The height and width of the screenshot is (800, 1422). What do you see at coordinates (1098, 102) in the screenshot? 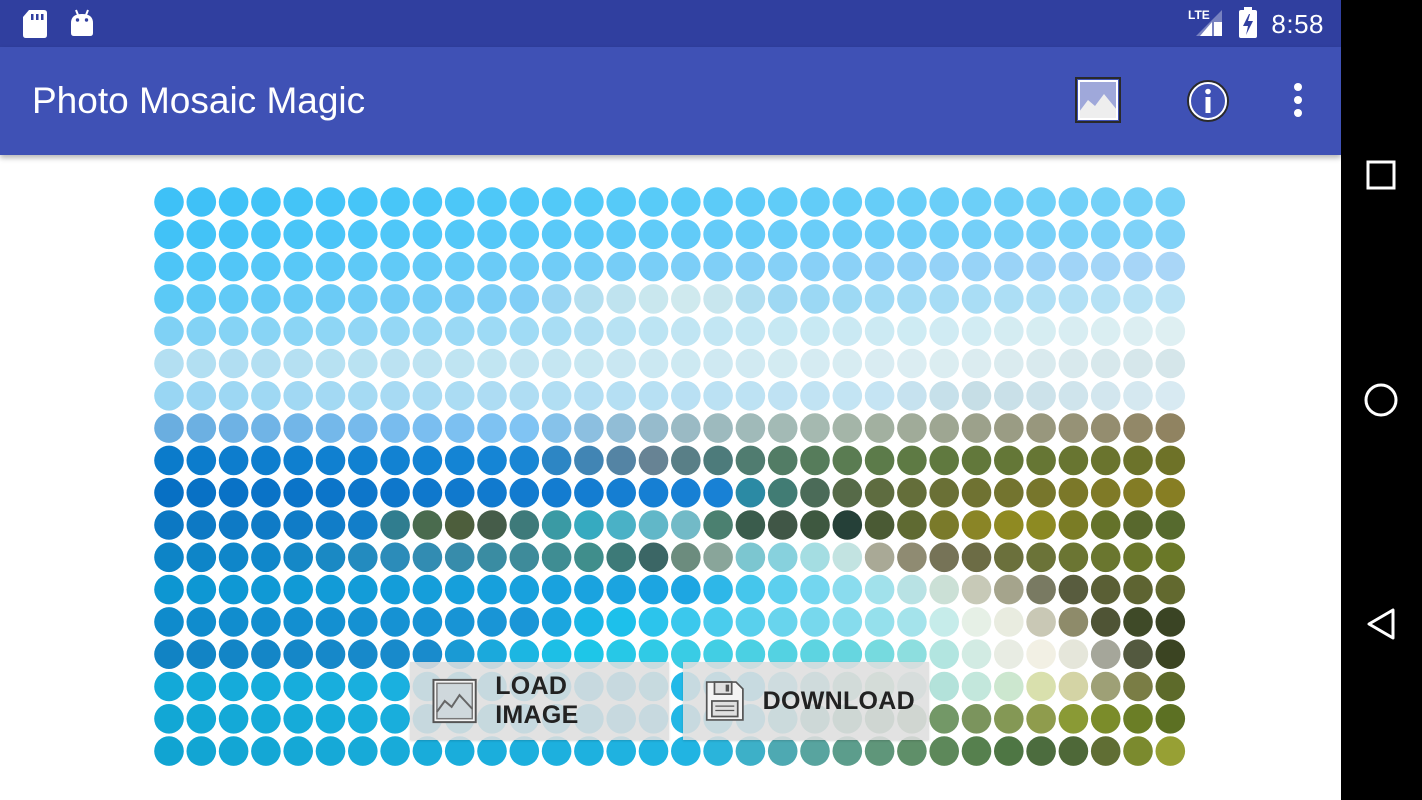
I see `image-button` at bounding box center [1098, 102].